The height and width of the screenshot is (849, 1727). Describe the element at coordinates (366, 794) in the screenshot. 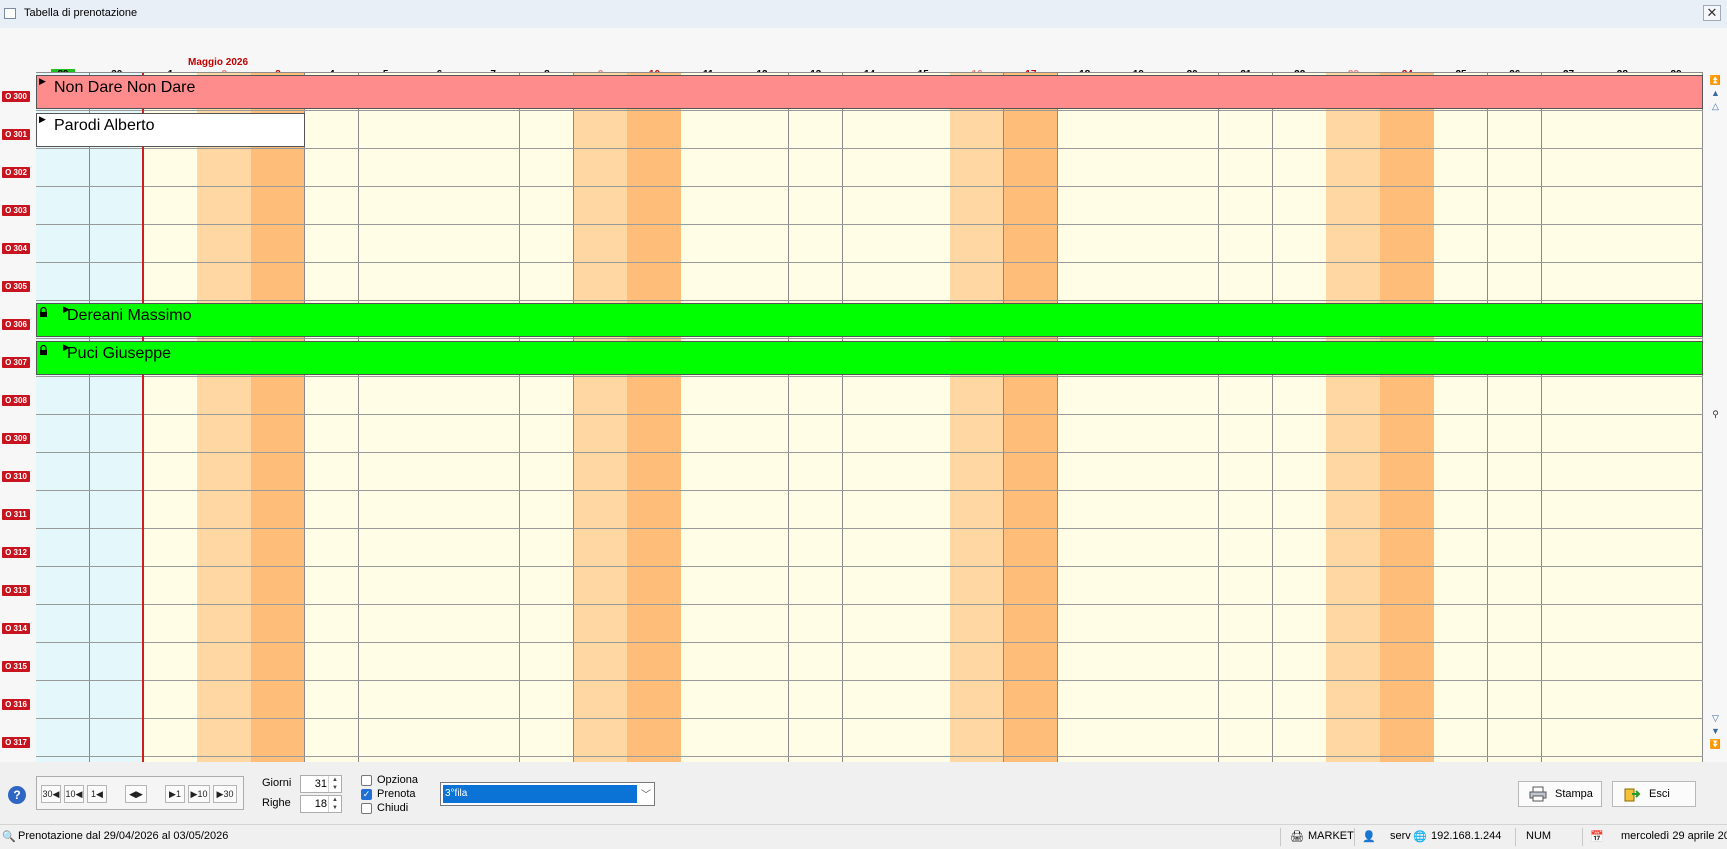

I see `prenota-checkbox: ✓` at that location.